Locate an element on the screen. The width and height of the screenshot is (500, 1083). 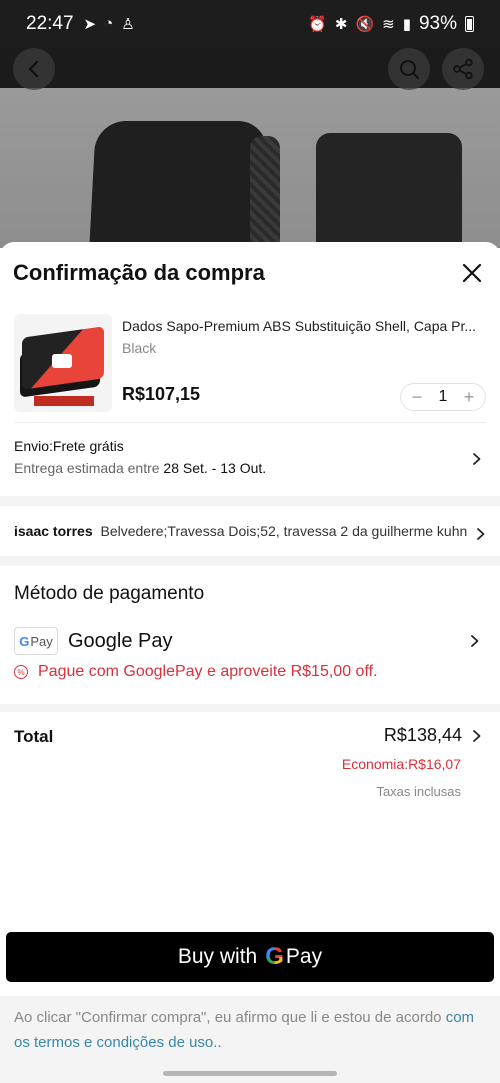
console-shell-edge is located at coordinates (265, 192).